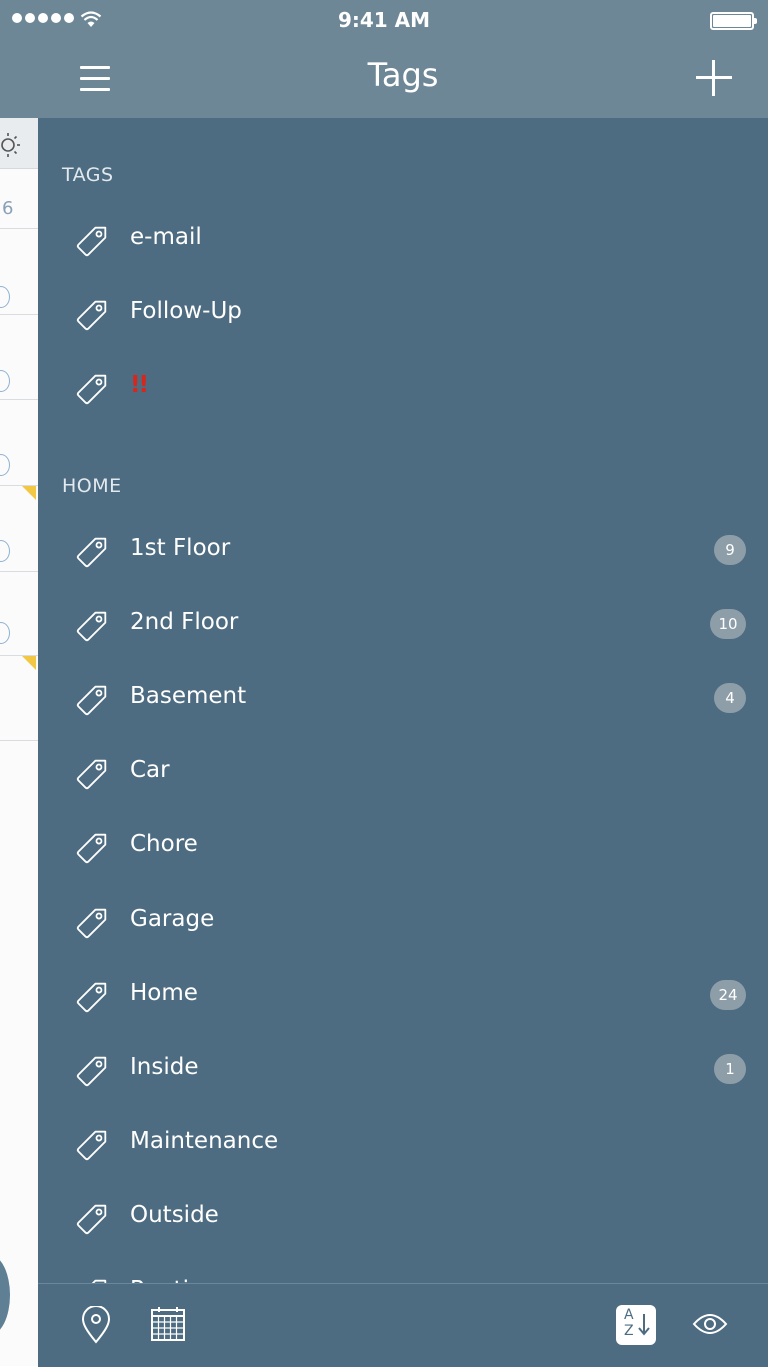 This screenshot has height=1367, width=768. Describe the element at coordinates (728, 623) in the screenshot. I see `count-badge: 10` at that location.